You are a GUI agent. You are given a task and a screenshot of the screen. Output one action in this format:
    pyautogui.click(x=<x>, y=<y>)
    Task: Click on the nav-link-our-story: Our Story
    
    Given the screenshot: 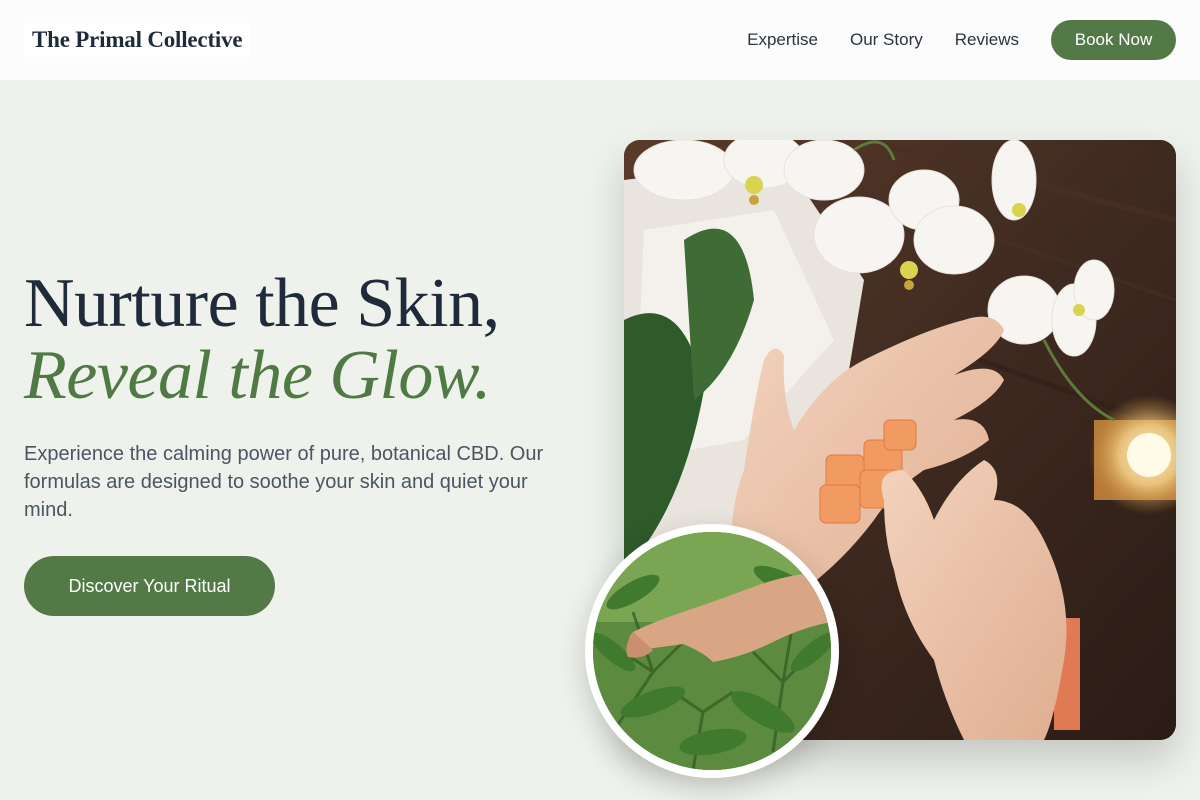 What is the action you would take?
    pyautogui.click(x=886, y=40)
    